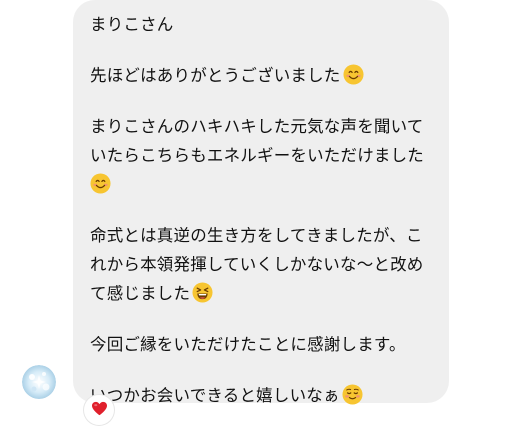 The width and height of the screenshot is (512, 433). What do you see at coordinates (256, 235) in the screenshot?
I see `message-paragraph-3-line-1: 命式とは真逆の生き方をしてきましたが、こ` at bounding box center [256, 235].